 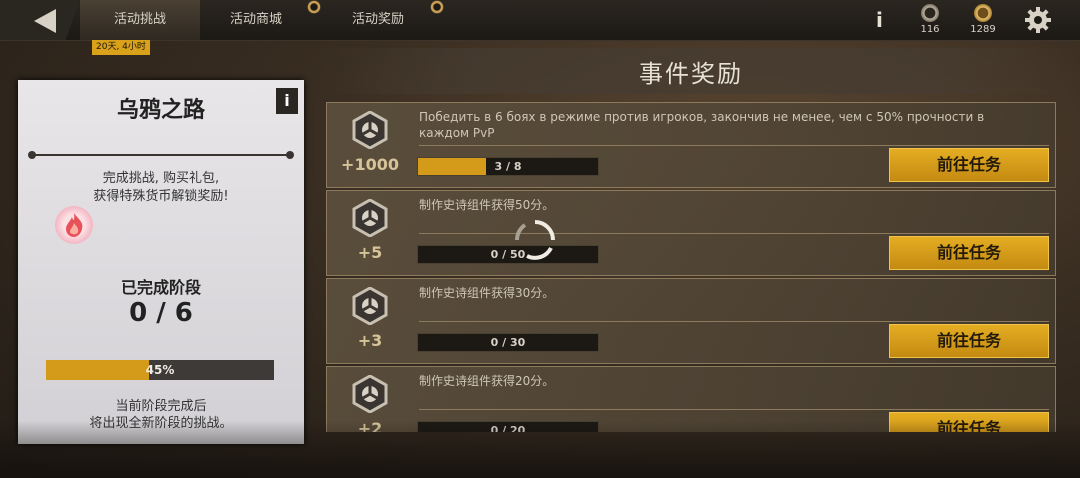 I want to click on event-info-button: i, so click(x=287, y=101).